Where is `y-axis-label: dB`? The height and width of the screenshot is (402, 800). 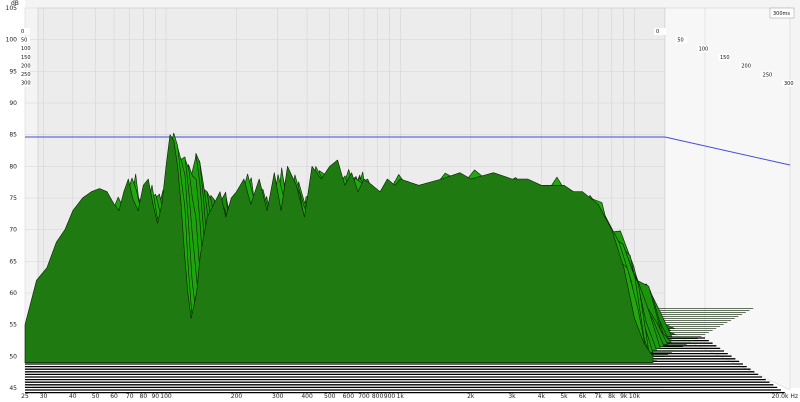
y-axis-label: dB is located at coordinates (15, 3).